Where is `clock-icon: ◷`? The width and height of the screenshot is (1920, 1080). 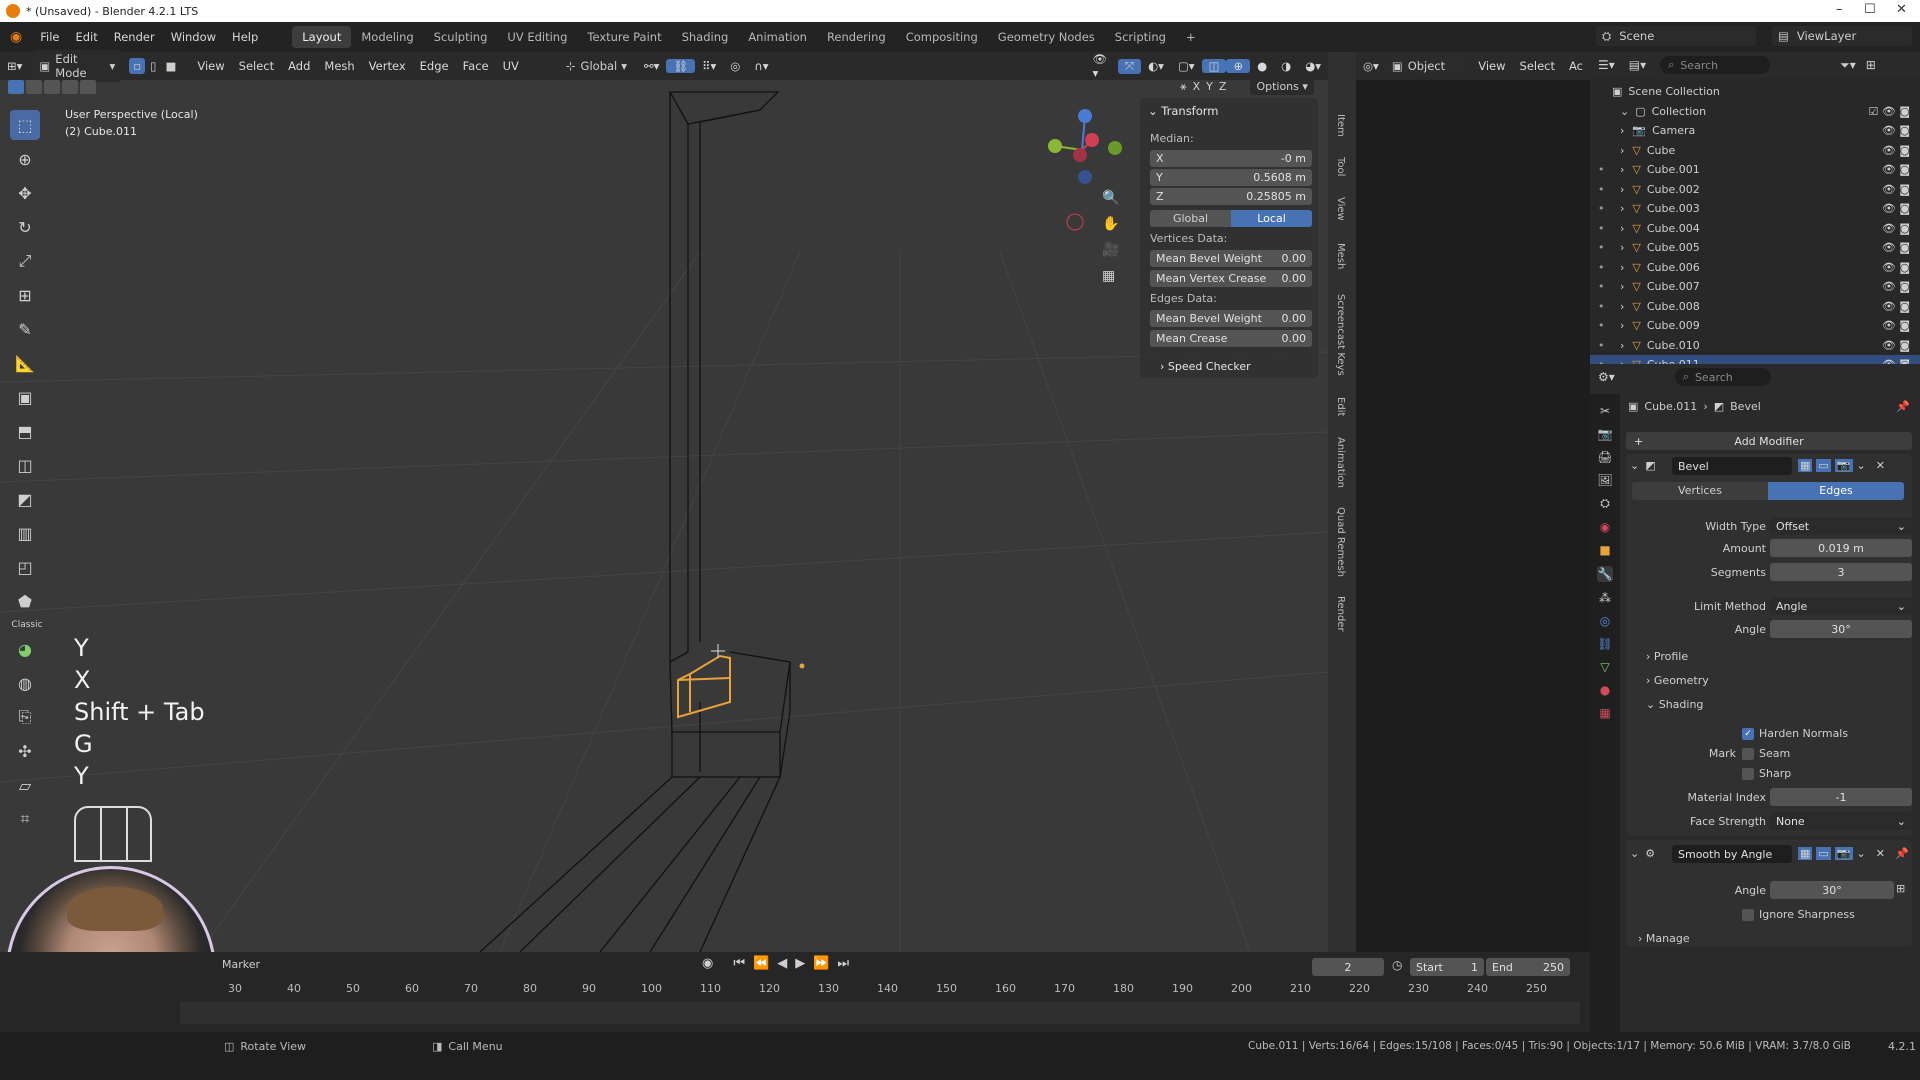
clock-icon: ◷ is located at coordinates (1397, 965).